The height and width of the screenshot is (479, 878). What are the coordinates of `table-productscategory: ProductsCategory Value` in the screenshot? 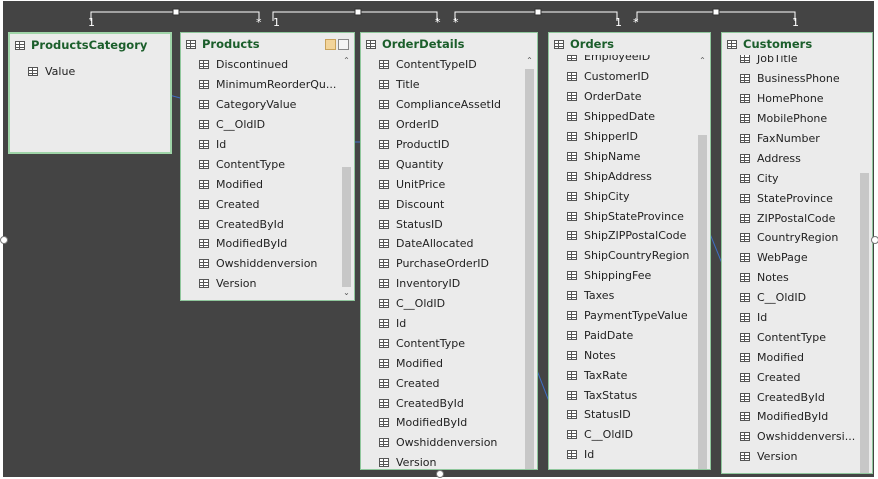 It's located at (90, 93).